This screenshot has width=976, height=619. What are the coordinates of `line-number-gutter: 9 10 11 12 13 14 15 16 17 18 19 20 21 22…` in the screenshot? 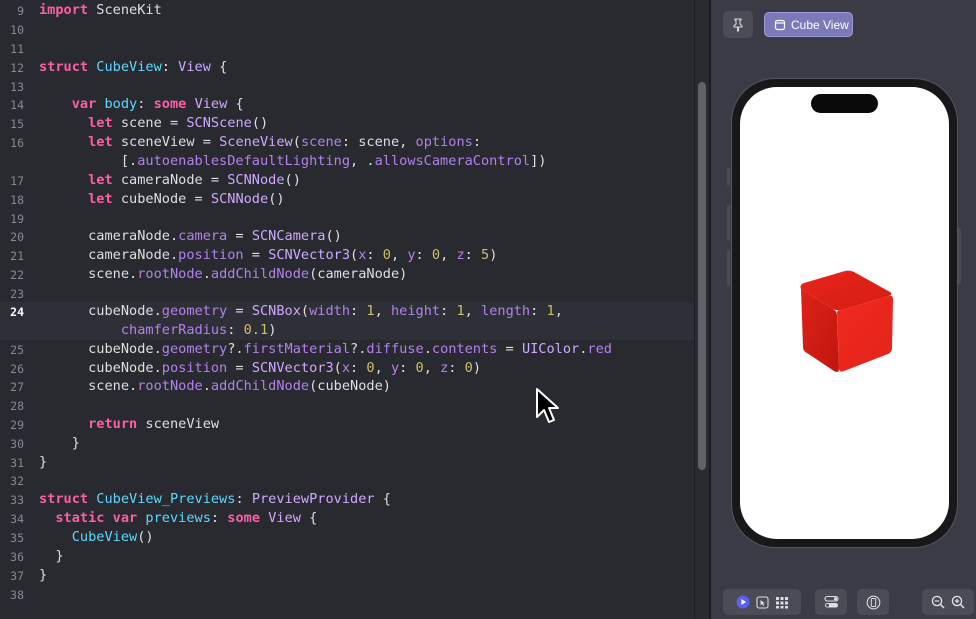 It's located at (15, 309).